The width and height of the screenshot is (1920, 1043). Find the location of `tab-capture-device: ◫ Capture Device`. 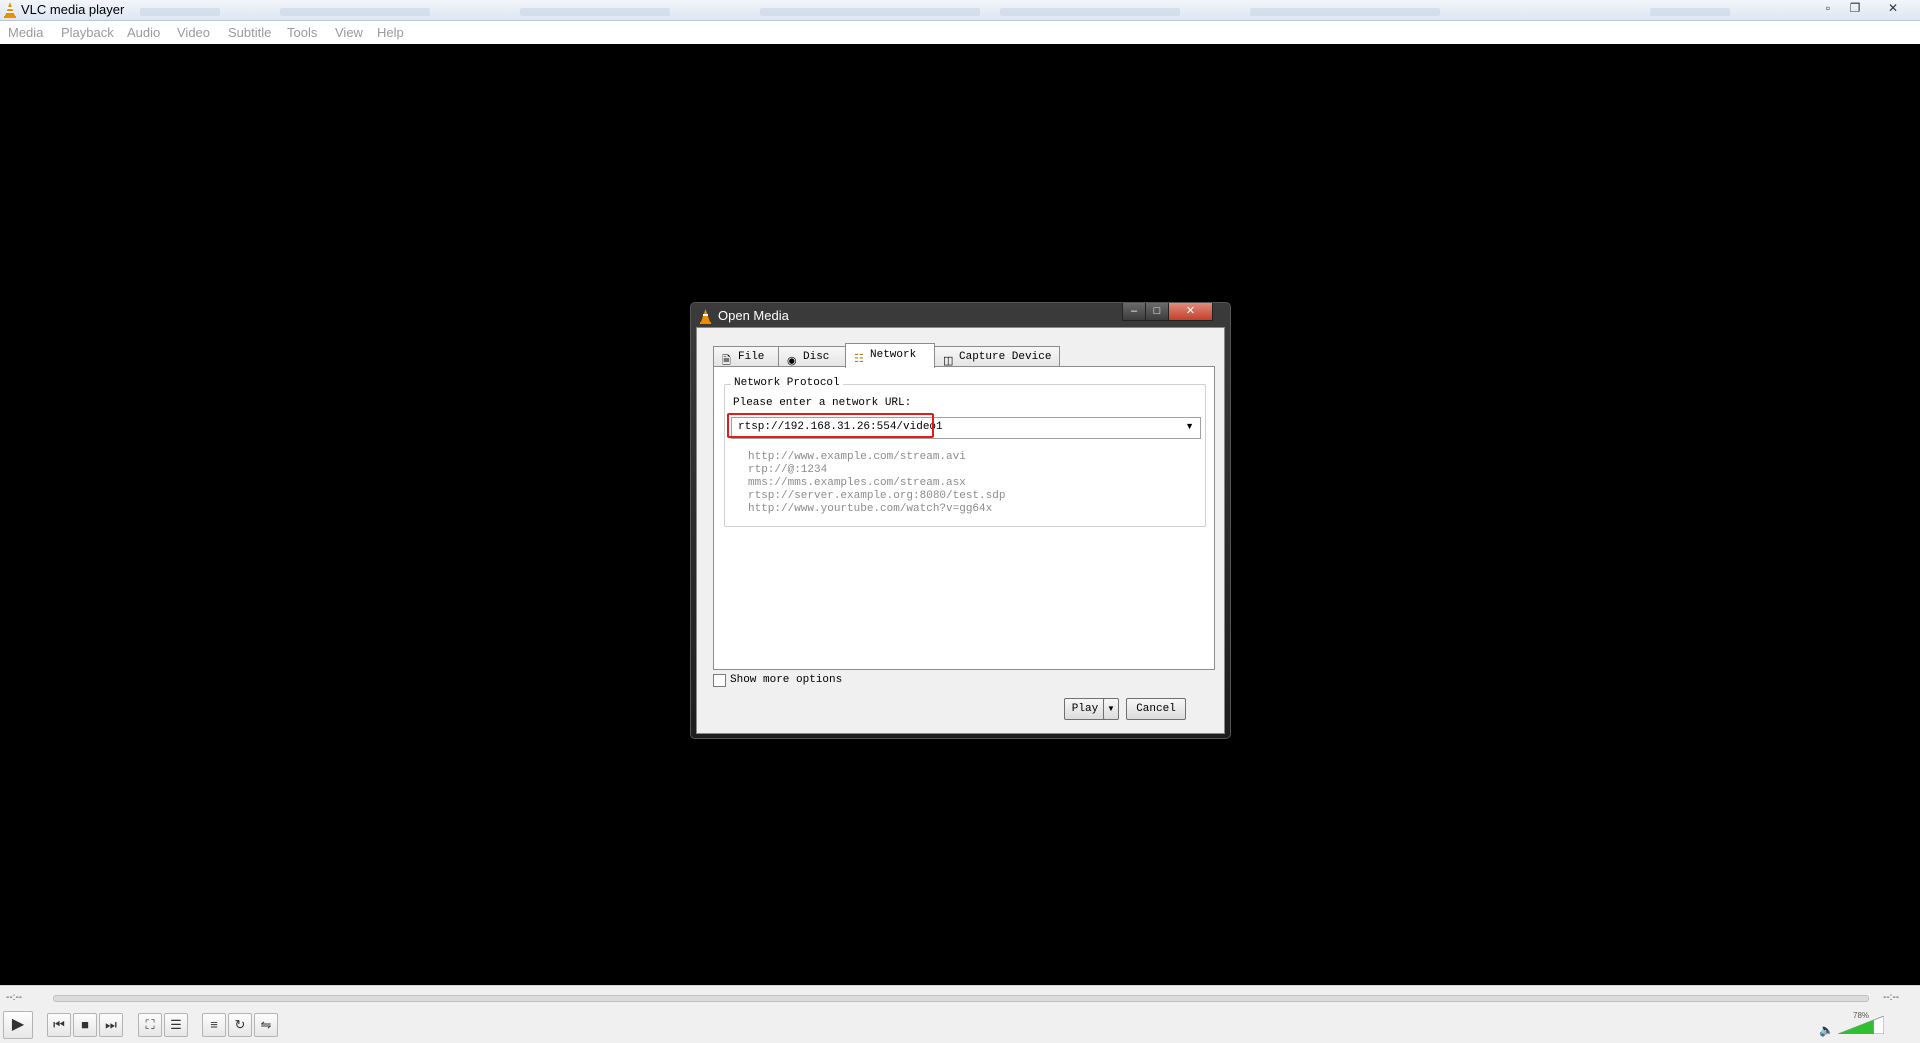

tab-capture-device: ◫ Capture Device is located at coordinates (997, 356).